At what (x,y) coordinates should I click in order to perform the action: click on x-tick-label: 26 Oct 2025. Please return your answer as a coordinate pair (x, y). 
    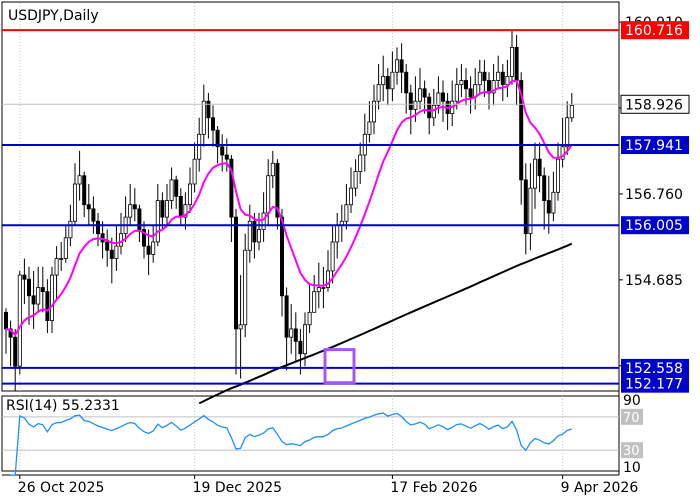
    Looking at the image, I should click on (61, 488).